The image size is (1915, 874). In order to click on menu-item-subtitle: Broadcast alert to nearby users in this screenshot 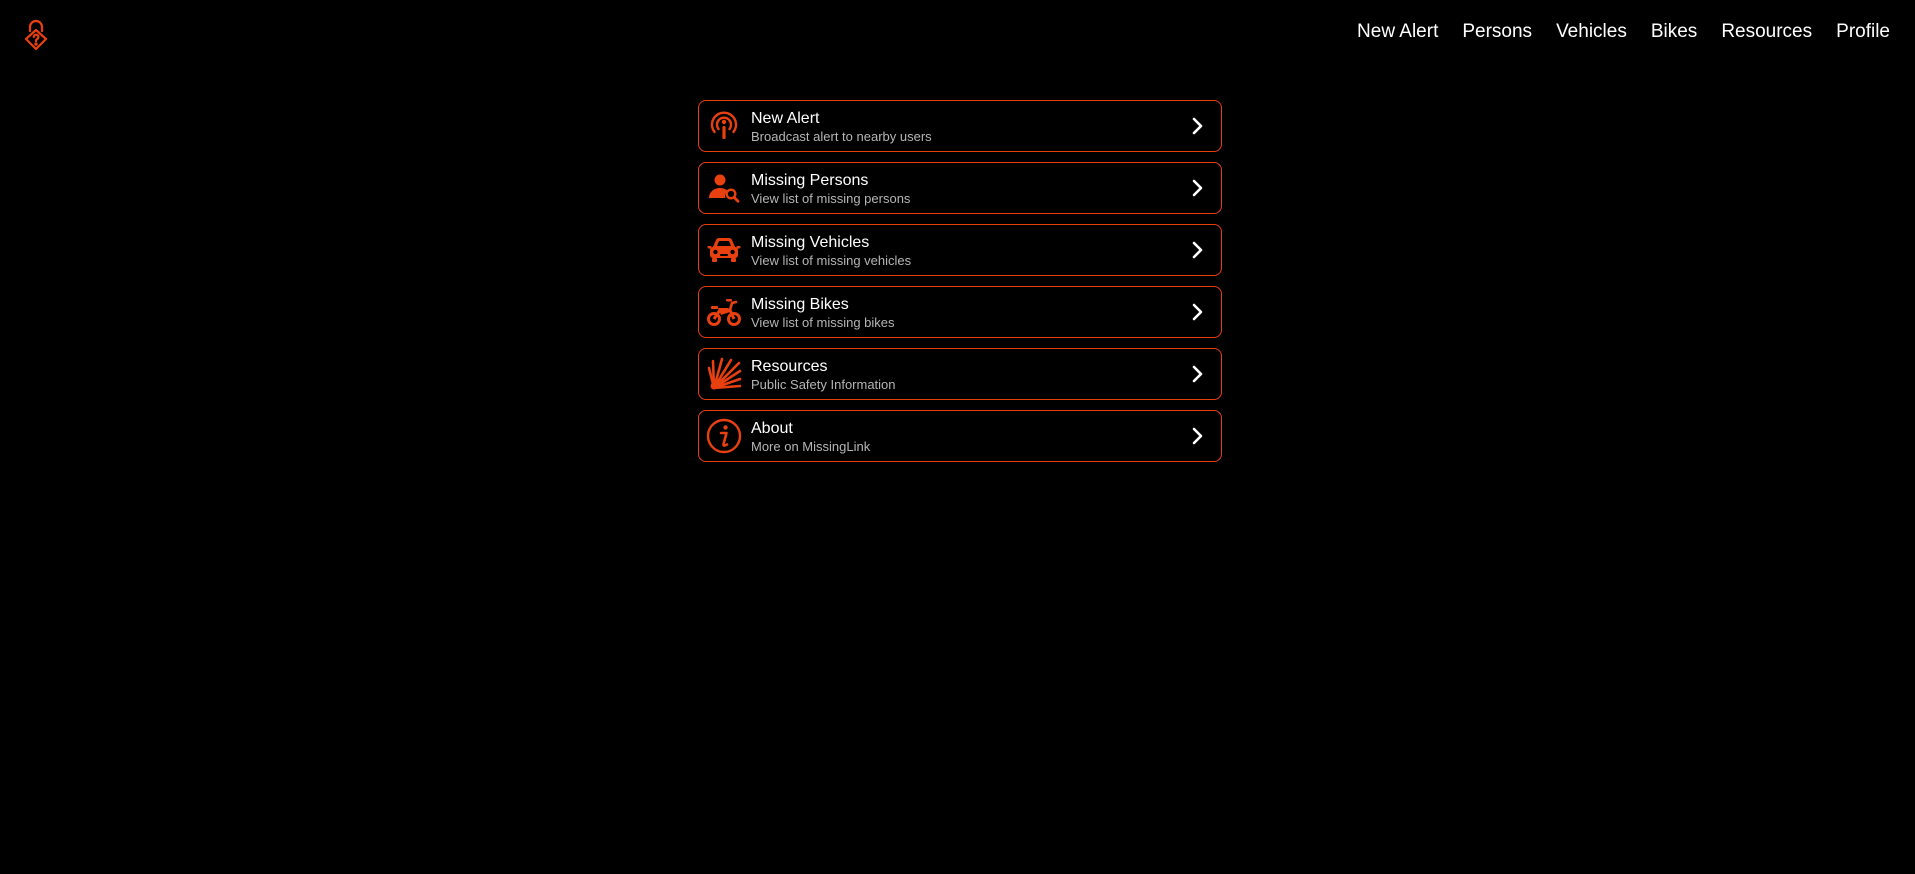, I will do `click(841, 136)`.